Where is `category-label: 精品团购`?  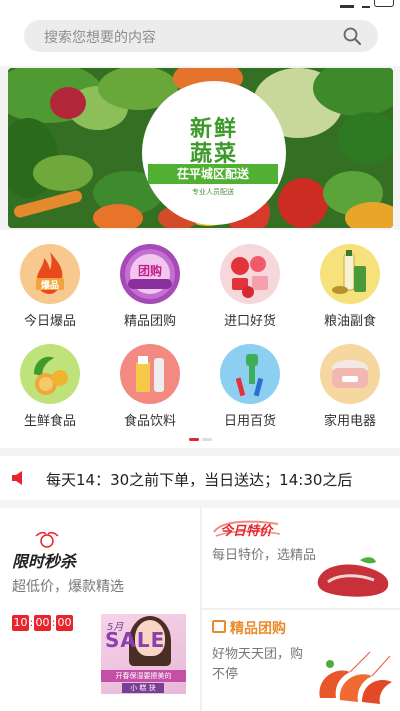 category-label: 精品团购 is located at coordinates (149, 321).